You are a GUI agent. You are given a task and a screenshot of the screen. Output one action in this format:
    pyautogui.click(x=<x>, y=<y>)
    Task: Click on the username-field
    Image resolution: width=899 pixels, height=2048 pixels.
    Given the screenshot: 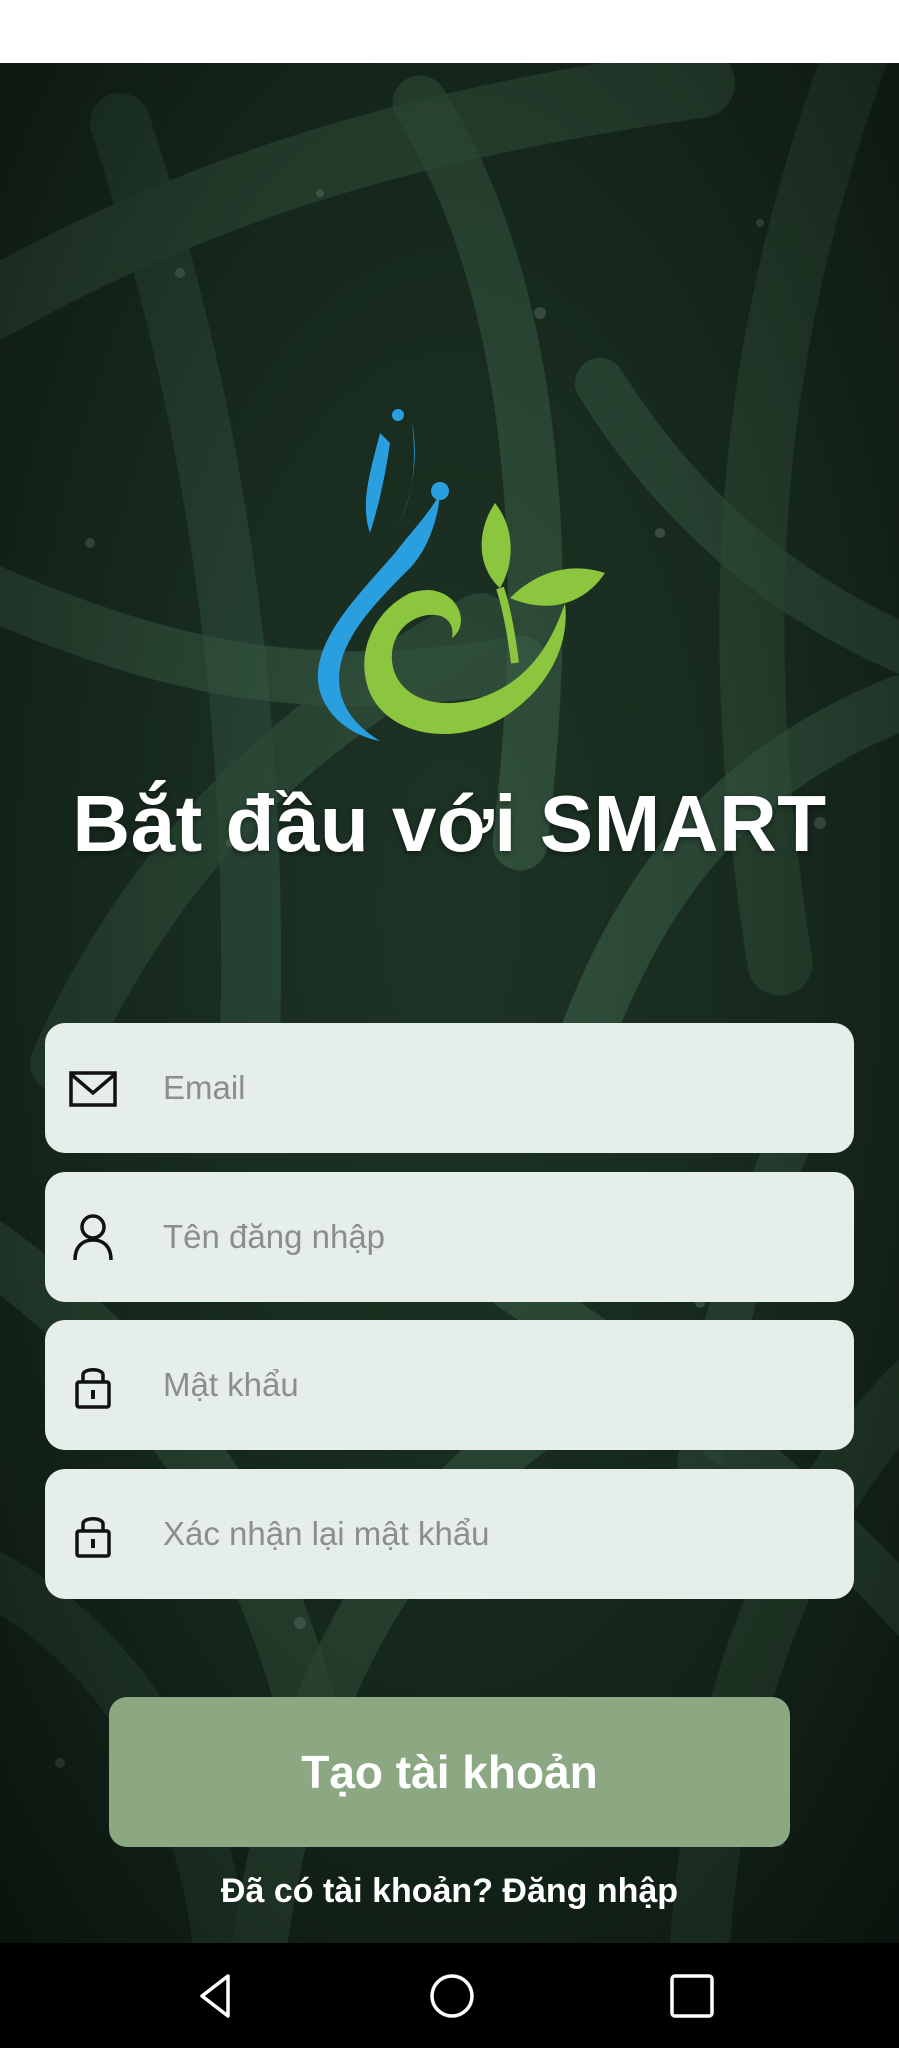 What is the action you would take?
    pyautogui.click(x=449, y=1237)
    